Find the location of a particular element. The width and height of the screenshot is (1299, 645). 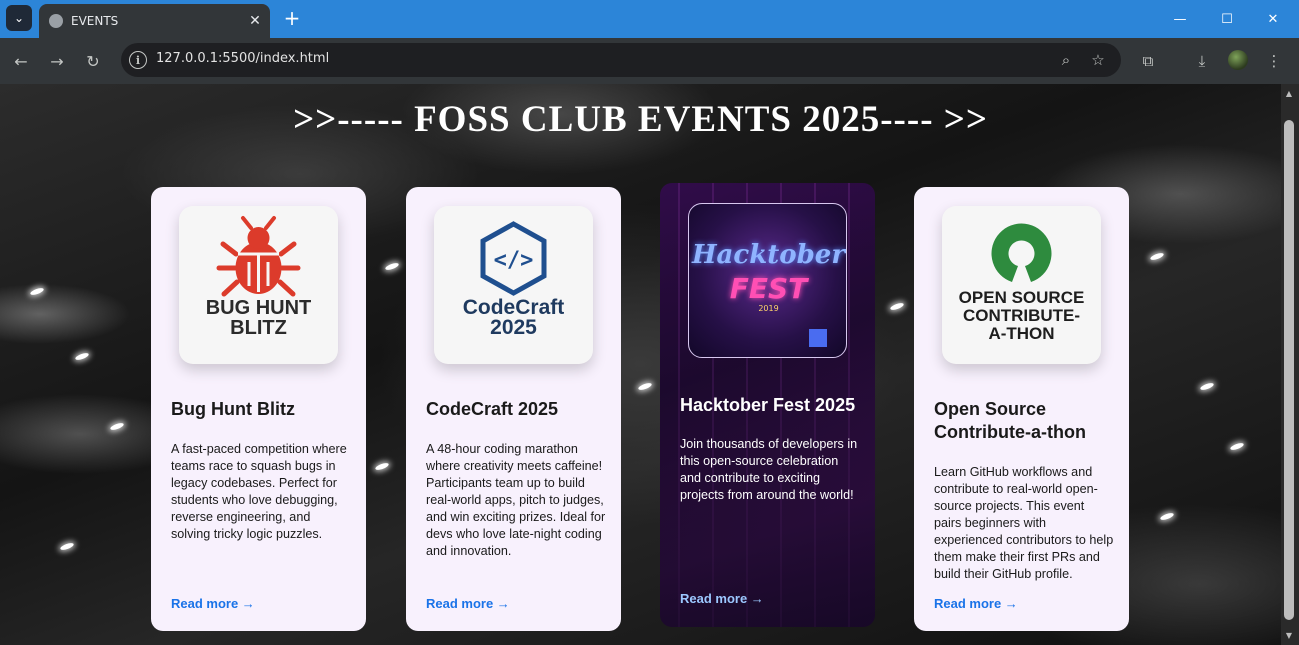

card-title: CodeCraft 2025 is located at coordinates (492, 409).